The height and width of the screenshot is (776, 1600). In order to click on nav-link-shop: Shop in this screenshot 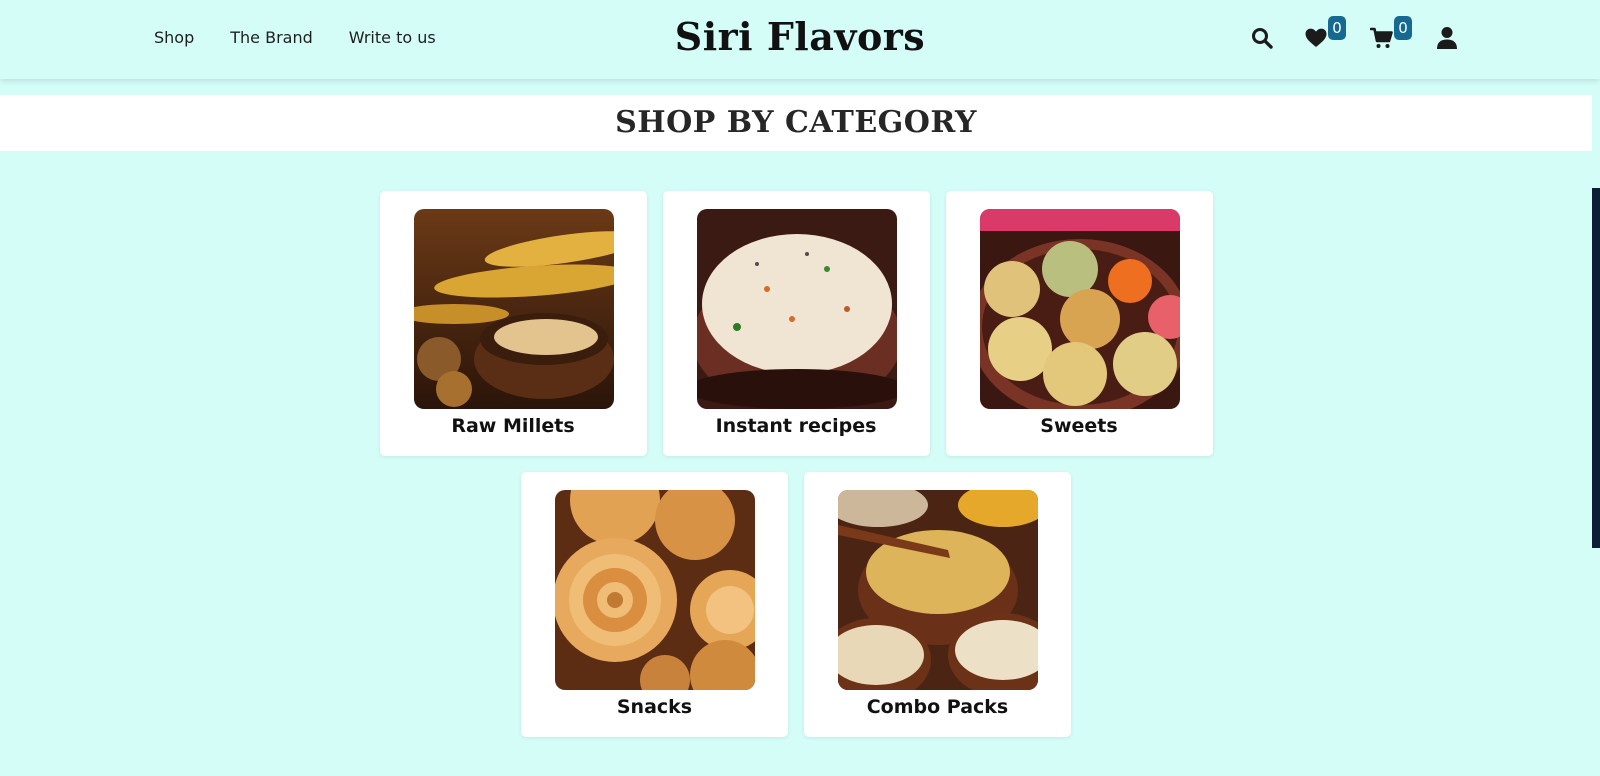, I will do `click(174, 37)`.